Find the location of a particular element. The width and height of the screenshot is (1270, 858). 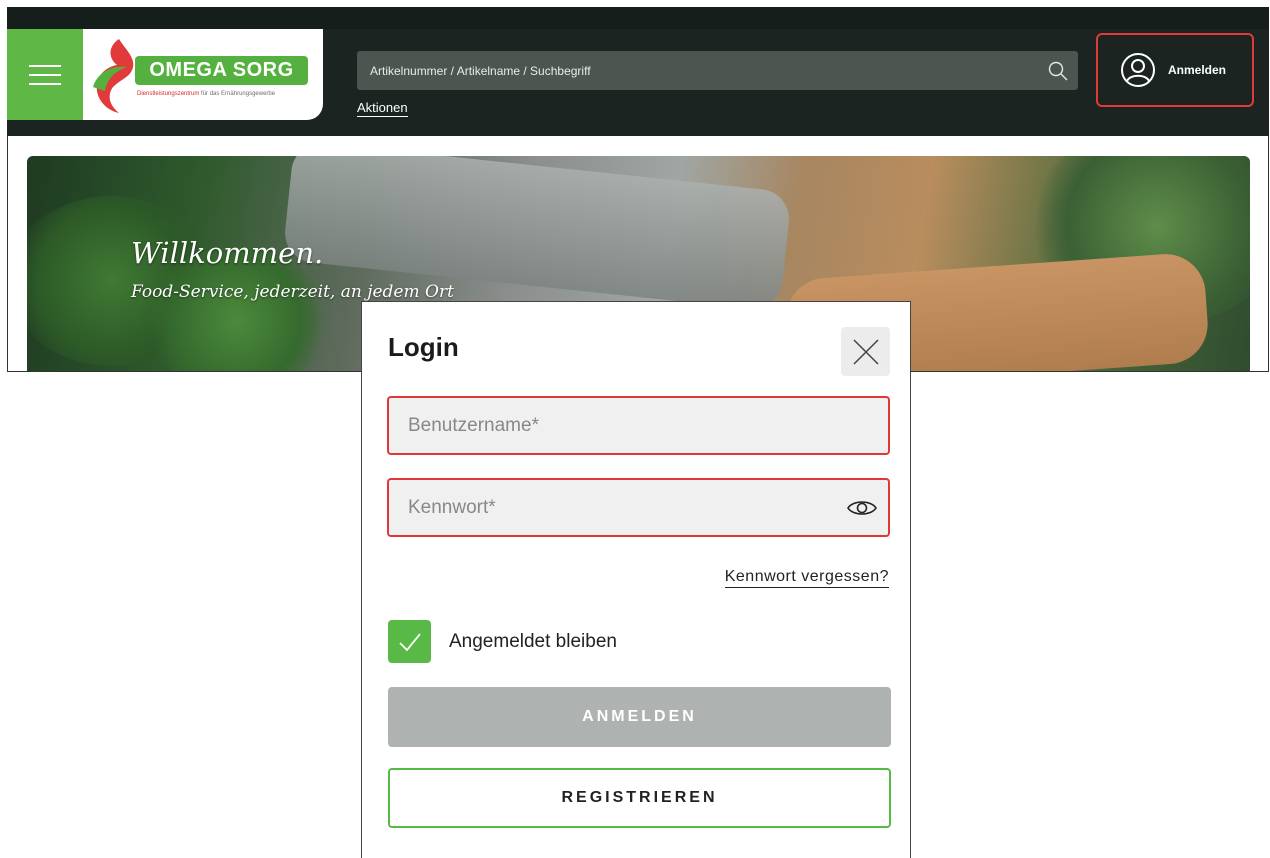

search-icon is located at coordinates (1058, 70).